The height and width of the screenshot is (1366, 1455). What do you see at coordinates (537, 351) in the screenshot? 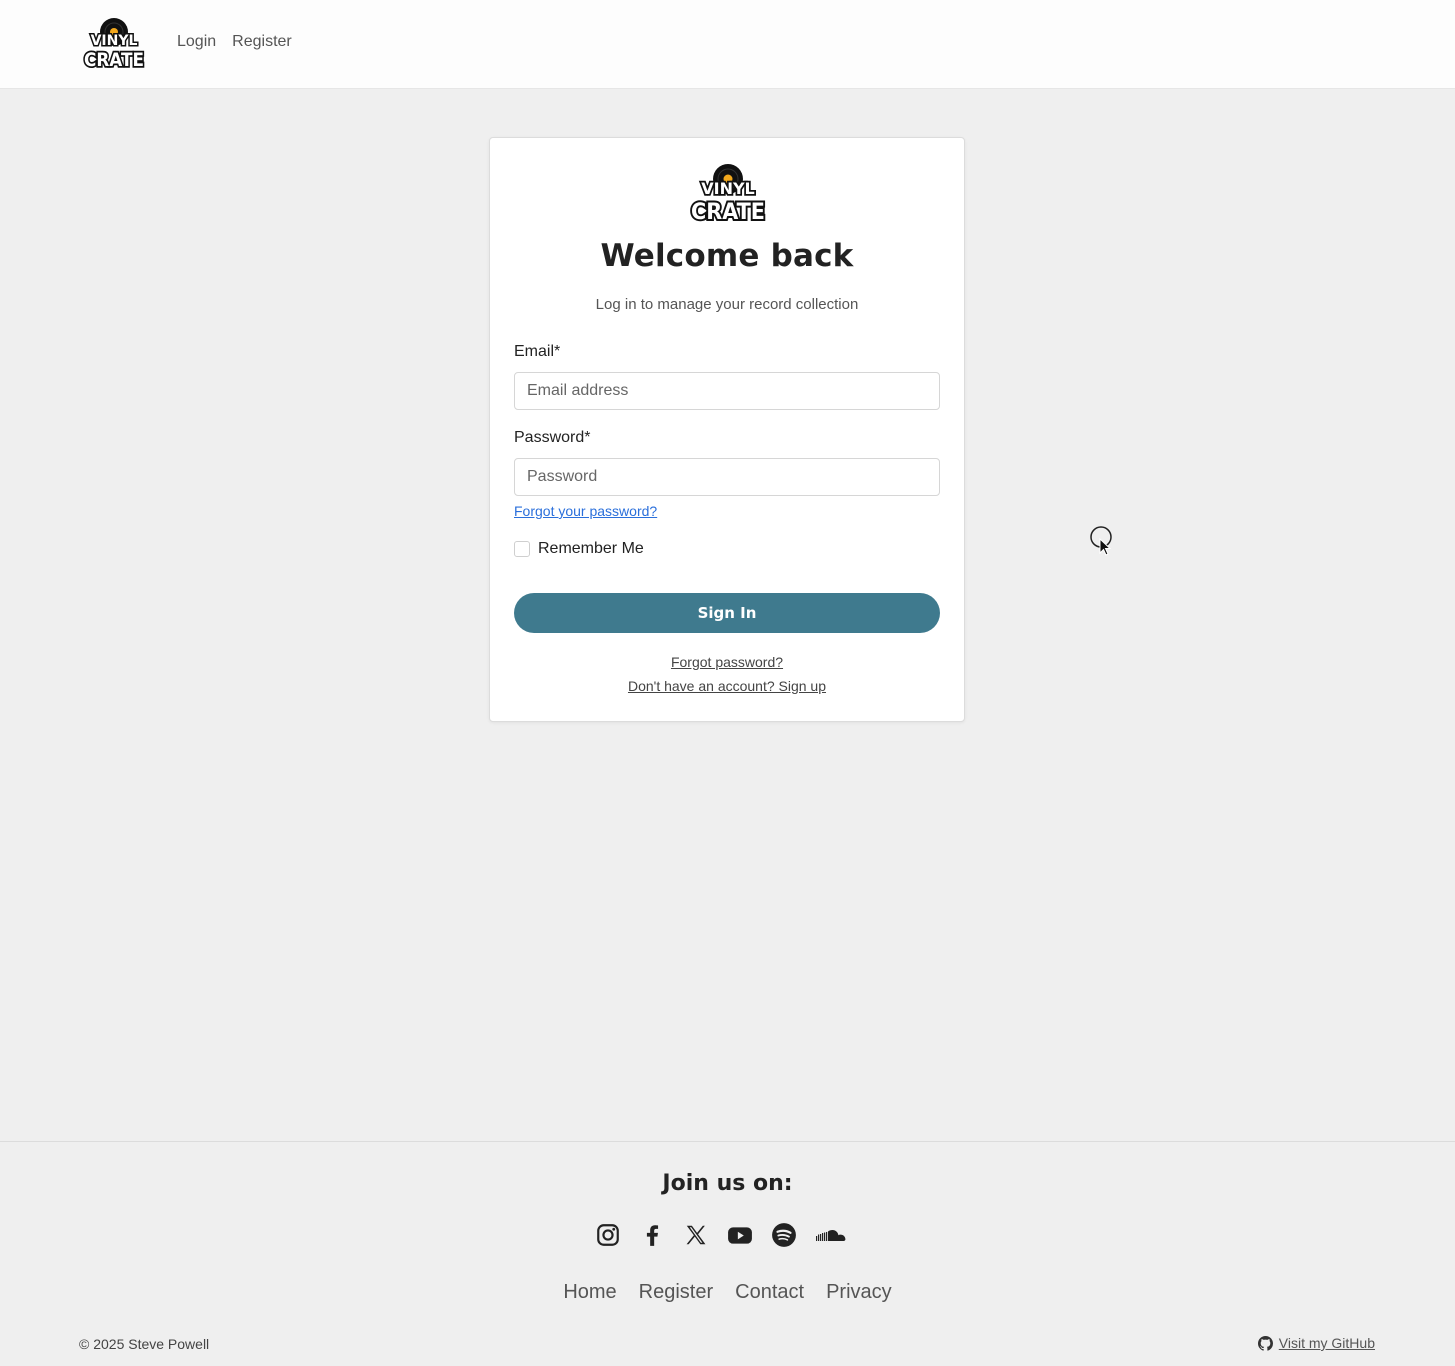
I see `email-label: Email*` at bounding box center [537, 351].